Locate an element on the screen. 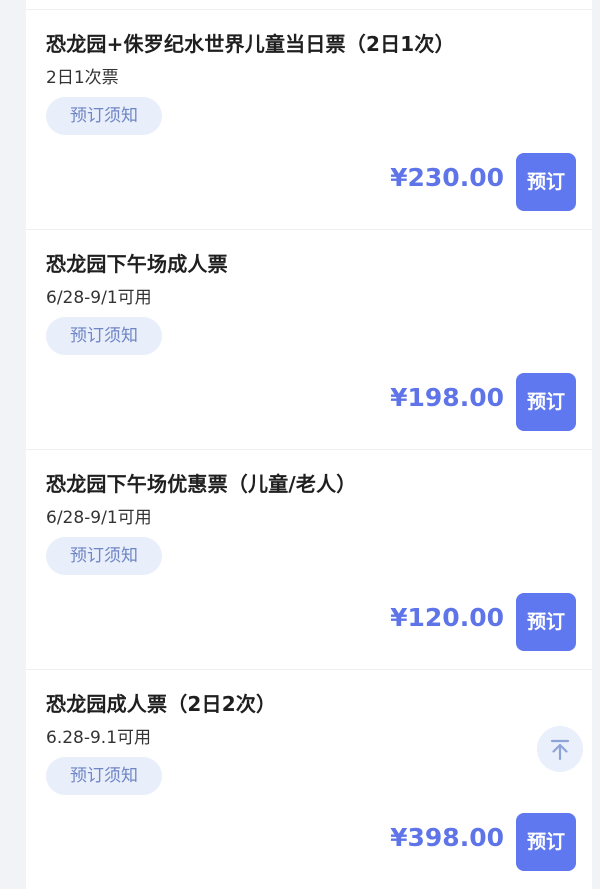 The image size is (600, 889). ticket-price: ¥198.00 is located at coordinates (447, 397).